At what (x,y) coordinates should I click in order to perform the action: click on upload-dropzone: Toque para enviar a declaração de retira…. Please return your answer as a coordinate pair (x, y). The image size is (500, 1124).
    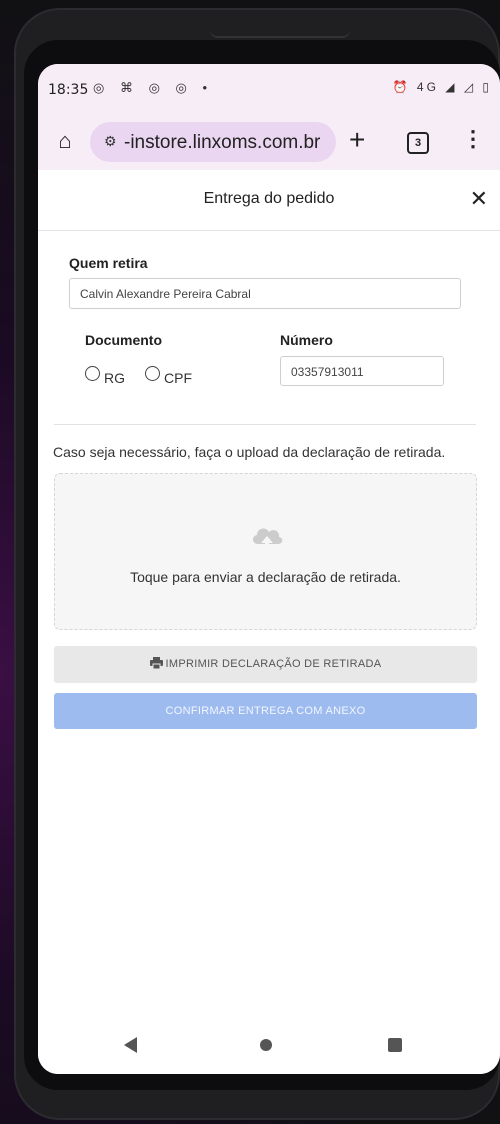
    Looking at the image, I should click on (265, 551).